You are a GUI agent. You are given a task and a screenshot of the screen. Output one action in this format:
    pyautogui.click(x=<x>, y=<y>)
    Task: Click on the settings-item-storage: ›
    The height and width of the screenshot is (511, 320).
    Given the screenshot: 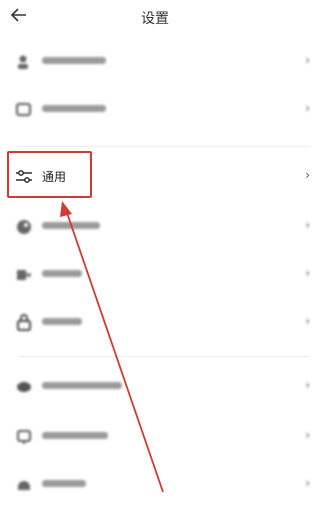 What is the action you would take?
    pyautogui.click(x=155, y=387)
    